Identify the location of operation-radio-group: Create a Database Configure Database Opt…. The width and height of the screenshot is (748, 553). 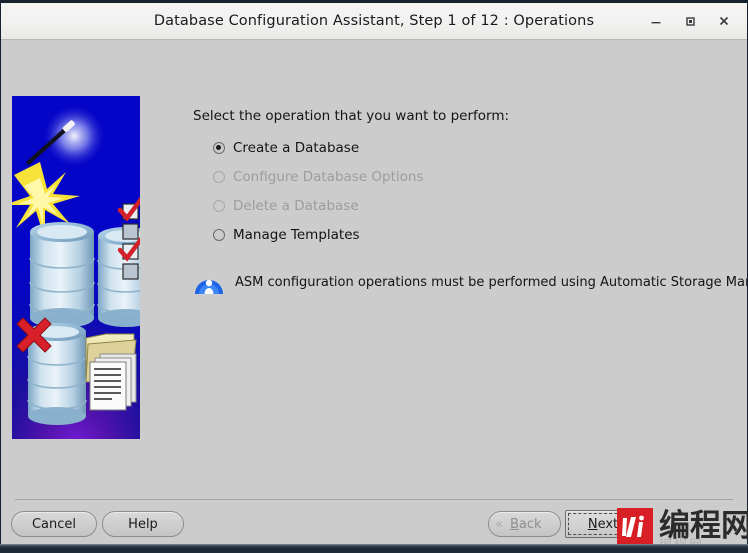
(318, 191).